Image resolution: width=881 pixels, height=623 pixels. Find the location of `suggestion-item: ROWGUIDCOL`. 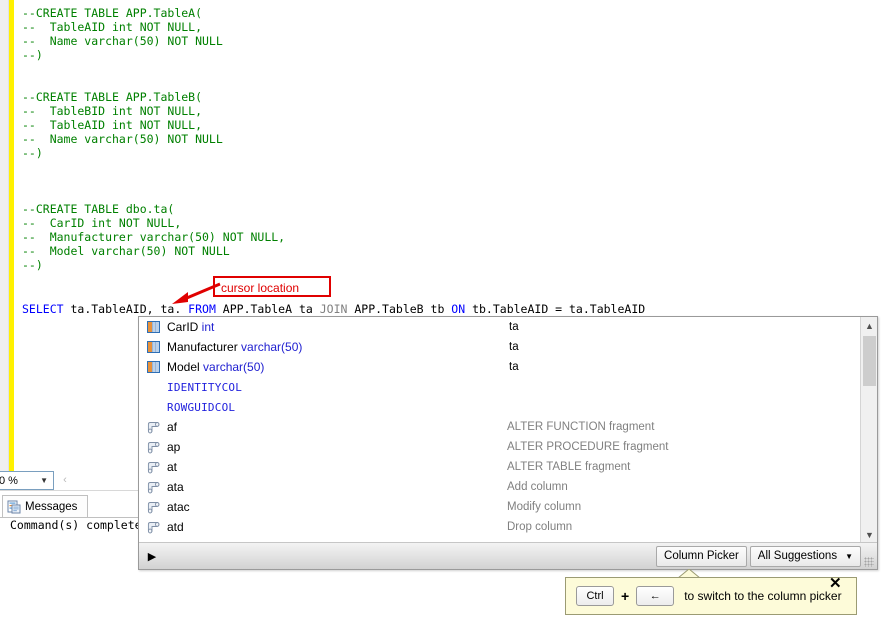

suggestion-item: ROWGUIDCOL is located at coordinates (499, 407).